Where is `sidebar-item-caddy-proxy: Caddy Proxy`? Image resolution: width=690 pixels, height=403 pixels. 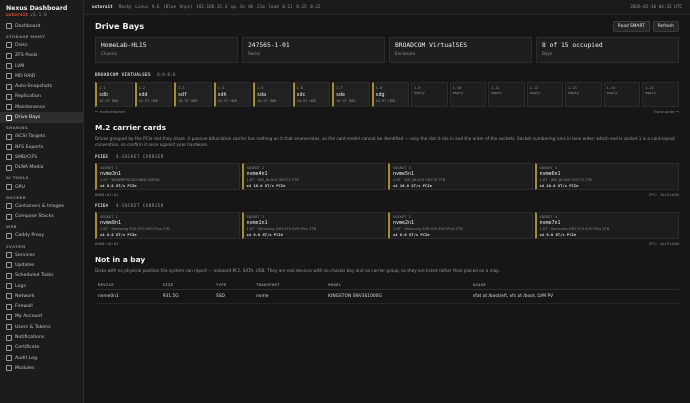 sidebar-item-caddy-proxy: Caddy Proxy is located at coordinates (41, 236).